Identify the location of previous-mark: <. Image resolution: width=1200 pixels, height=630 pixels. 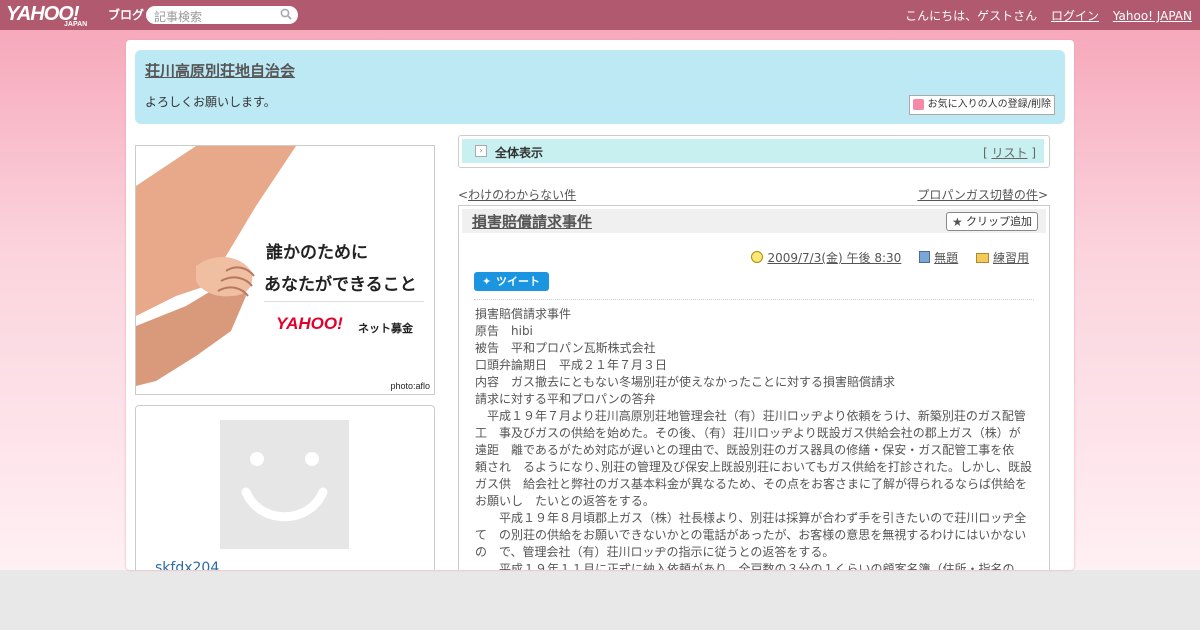
(463, 195).